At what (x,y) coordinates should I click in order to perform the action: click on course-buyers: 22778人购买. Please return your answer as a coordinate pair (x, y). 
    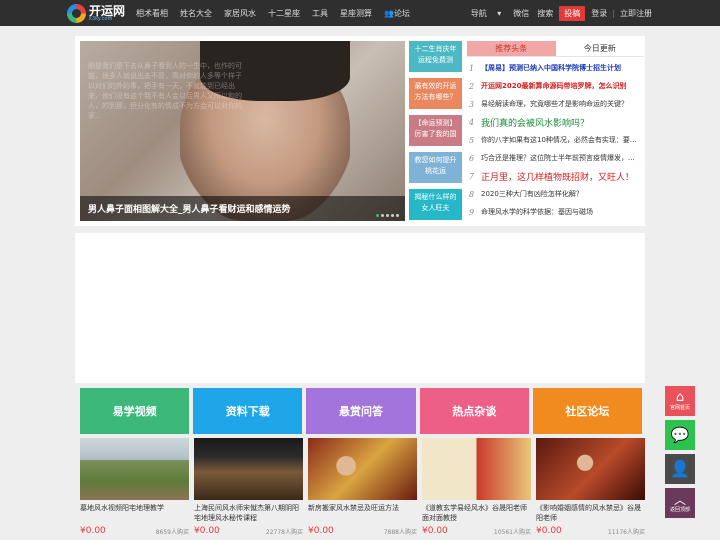
    Looking at the image, I should click on (284, 532).